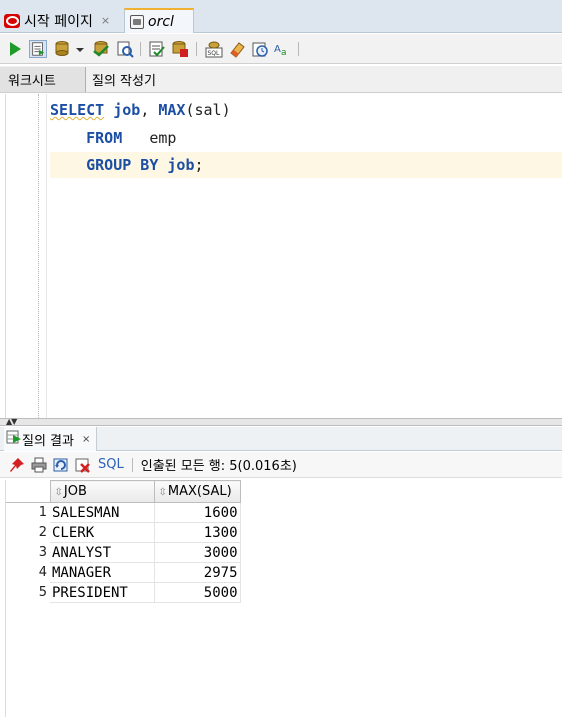 The width and height of the screenshot is (562, 717). What do you see at coordinates (102, 592) in the screenshot?
I see `cell-job: PRESIDENT` at bounding box center [102, 592].